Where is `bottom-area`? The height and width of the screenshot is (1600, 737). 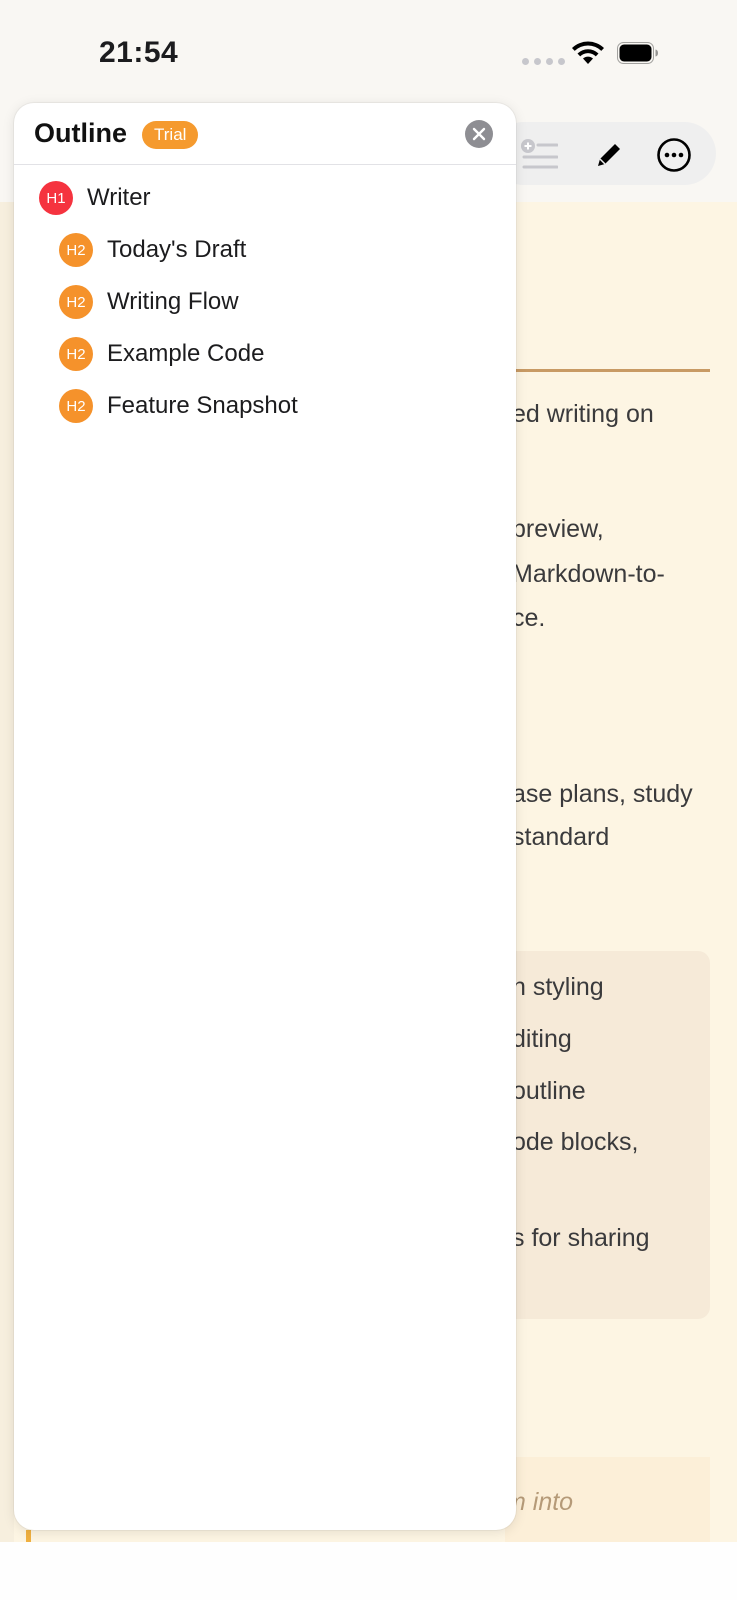
bottom-area is located at coordinates (368, 1571).